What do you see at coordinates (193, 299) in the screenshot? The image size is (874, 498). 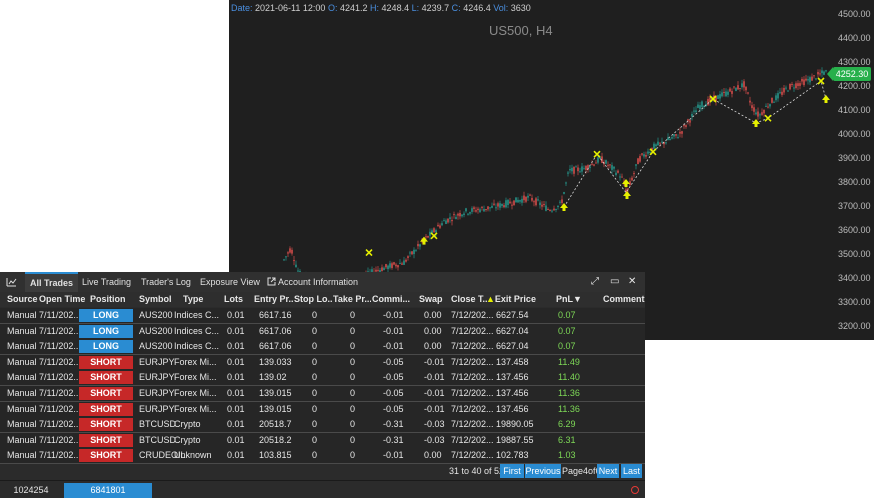 I see `col-type: Type` at bounding box center [193, 299].